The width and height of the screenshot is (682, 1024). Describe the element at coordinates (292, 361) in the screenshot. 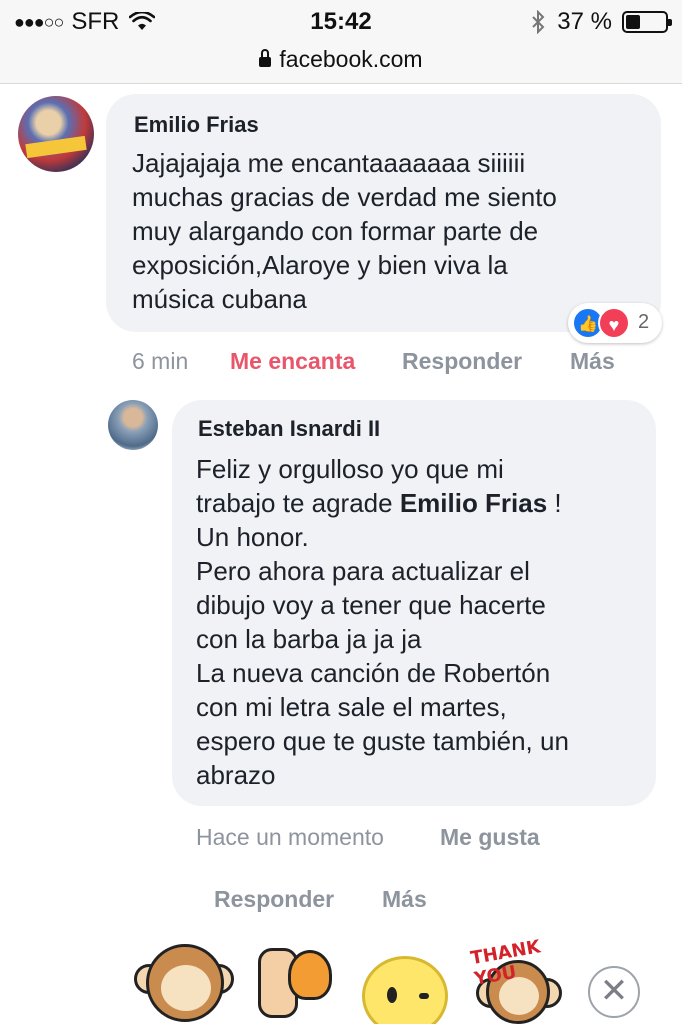

I see `reaction-button: Me encanta` at that location.